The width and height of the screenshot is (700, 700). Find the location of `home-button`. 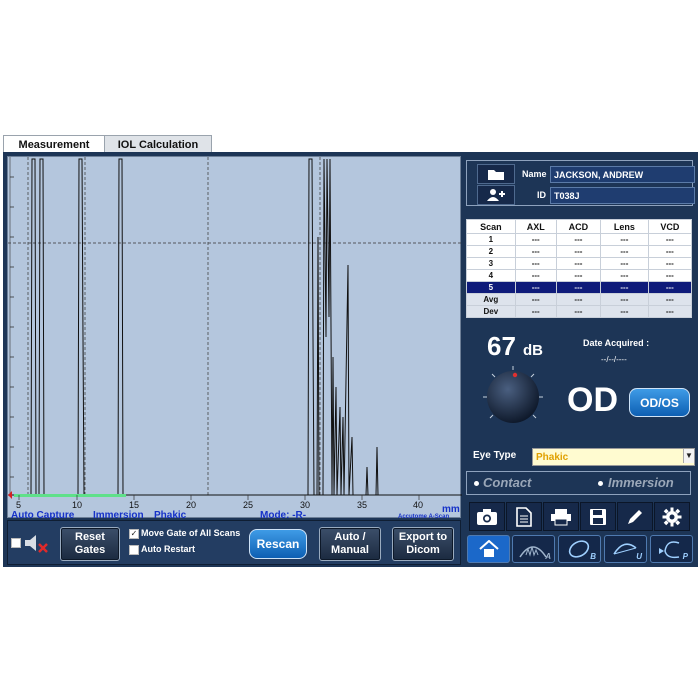

home-button is located at coordinates (488, 549).